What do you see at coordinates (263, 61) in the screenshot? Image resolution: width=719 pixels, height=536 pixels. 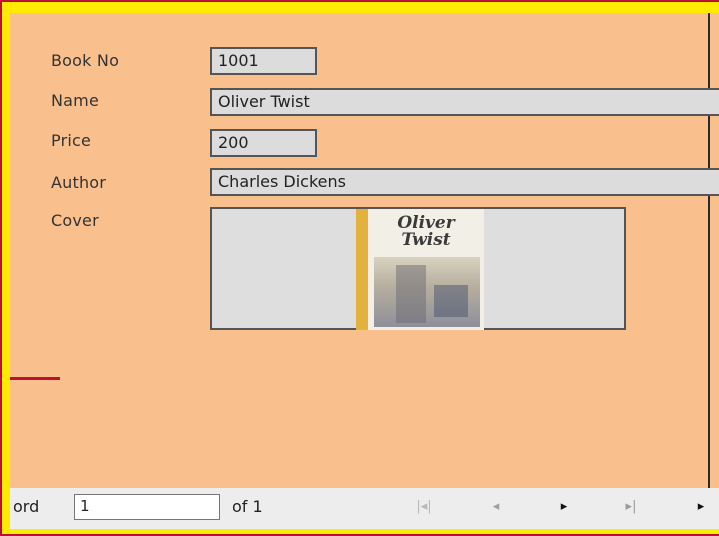 I see `book-no-field: 1001` at bounding box center [263, 61].